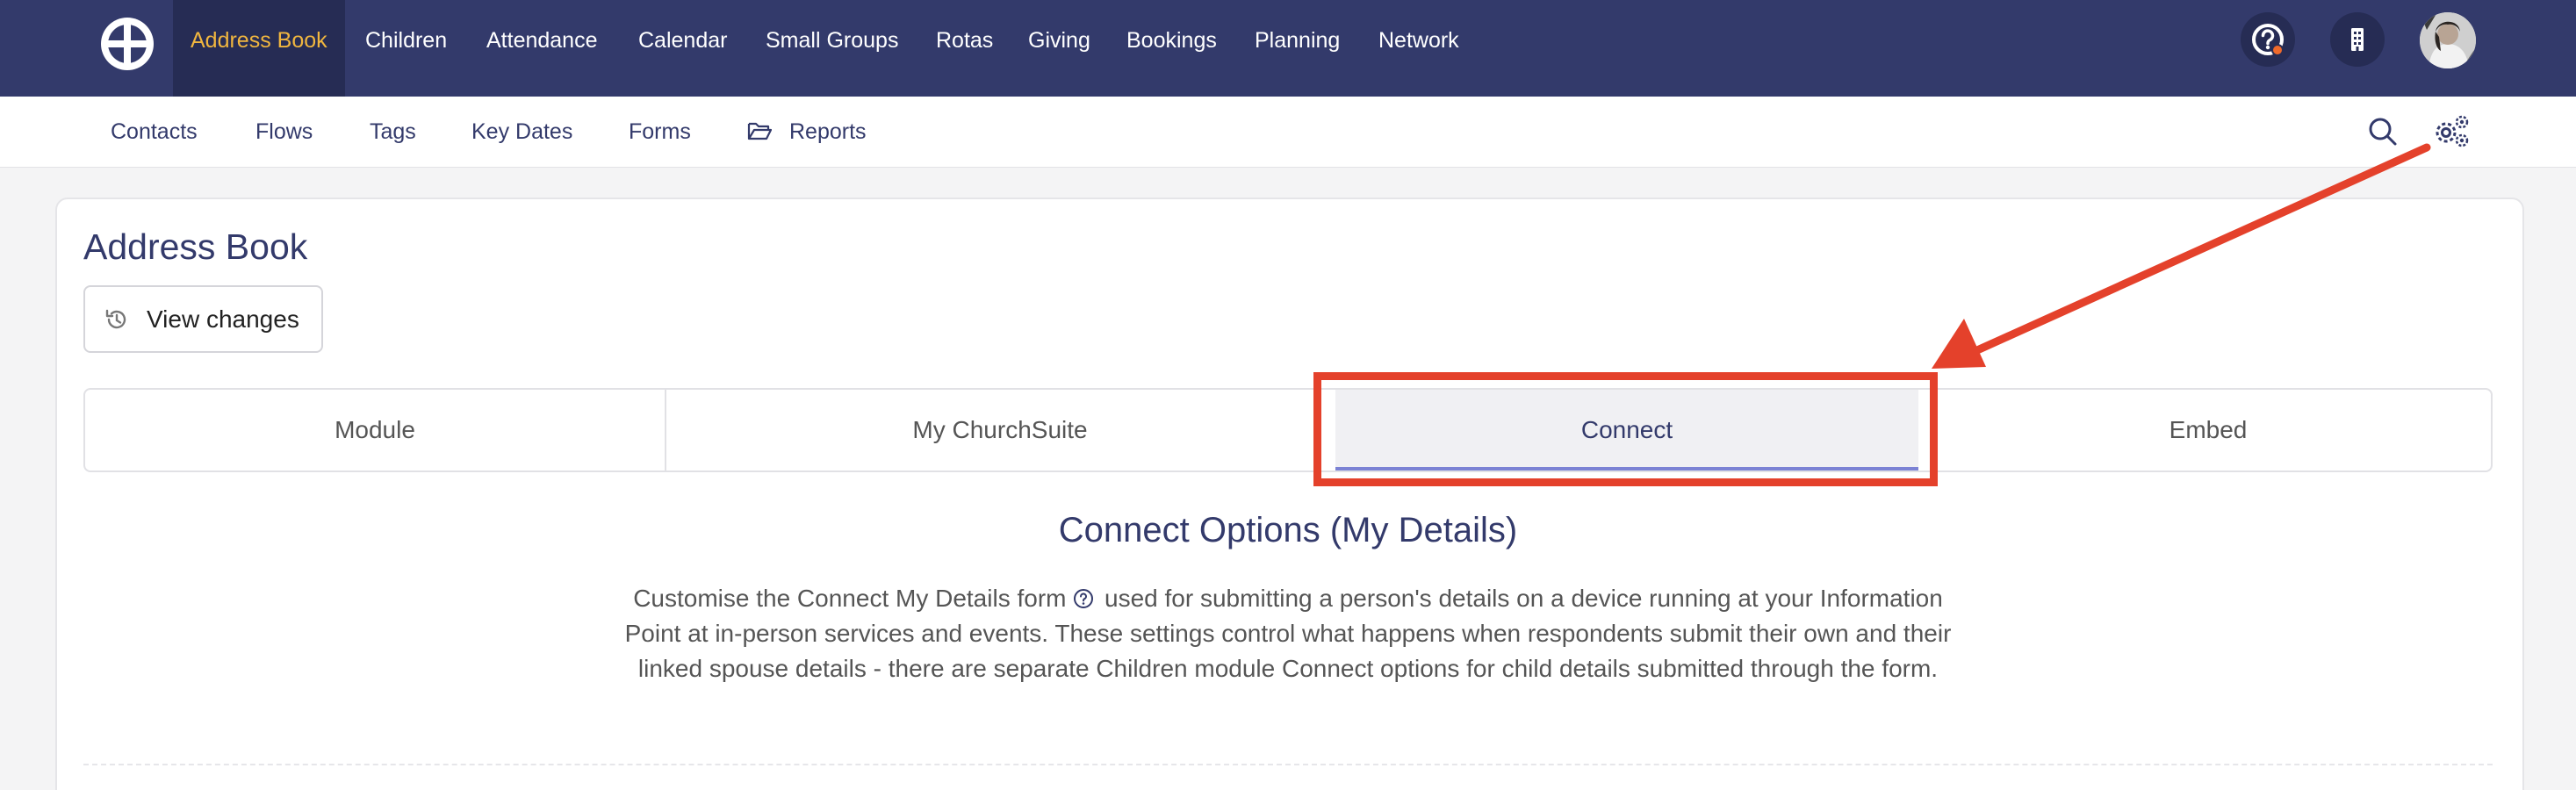  I want to click on settings-tabs: Module My ChurchSuite Connect Embed, so click(1288, 430).